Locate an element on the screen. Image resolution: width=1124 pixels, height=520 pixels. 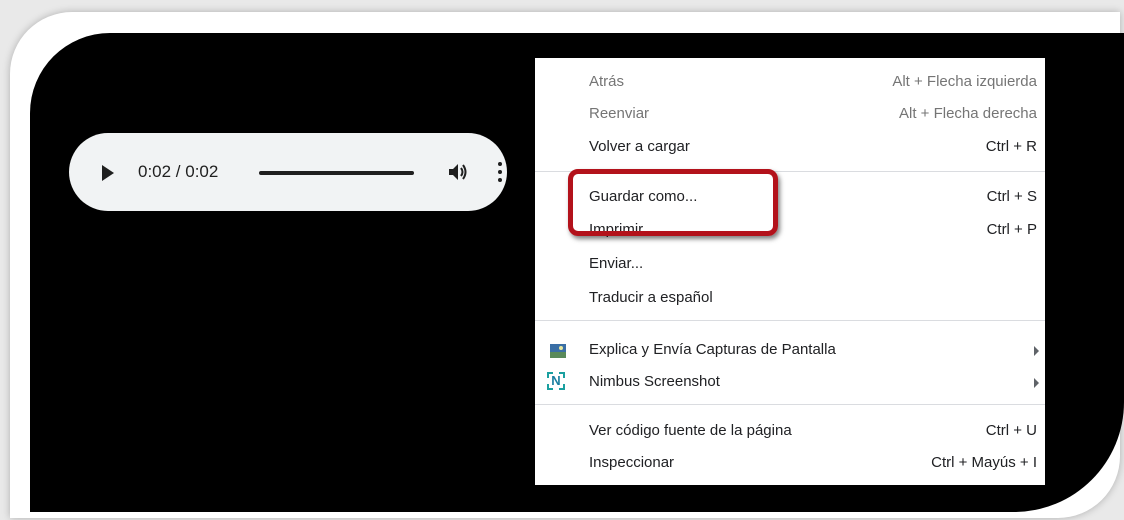
menu-item-shortcut: Ctrl + R is located at coordinates (1011, 146).